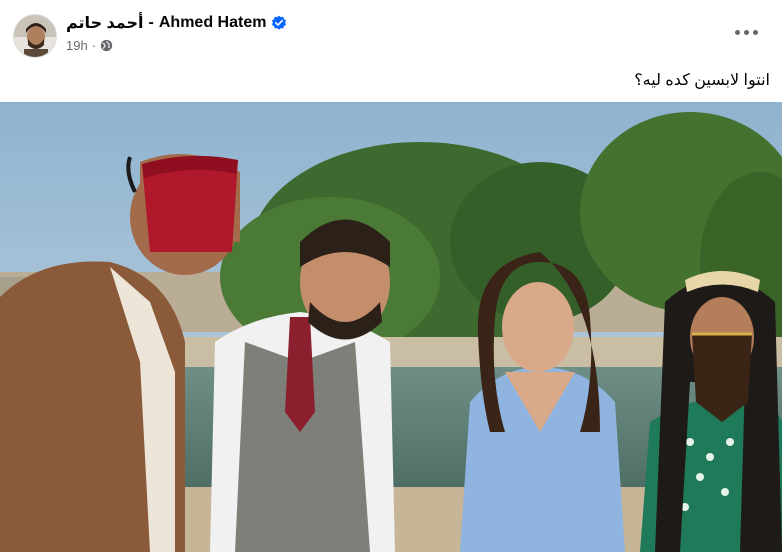 Image resolution: width=782 pixels, height=552 pixels. I want to click on post-meta: 19h ·, so click(89, 45).